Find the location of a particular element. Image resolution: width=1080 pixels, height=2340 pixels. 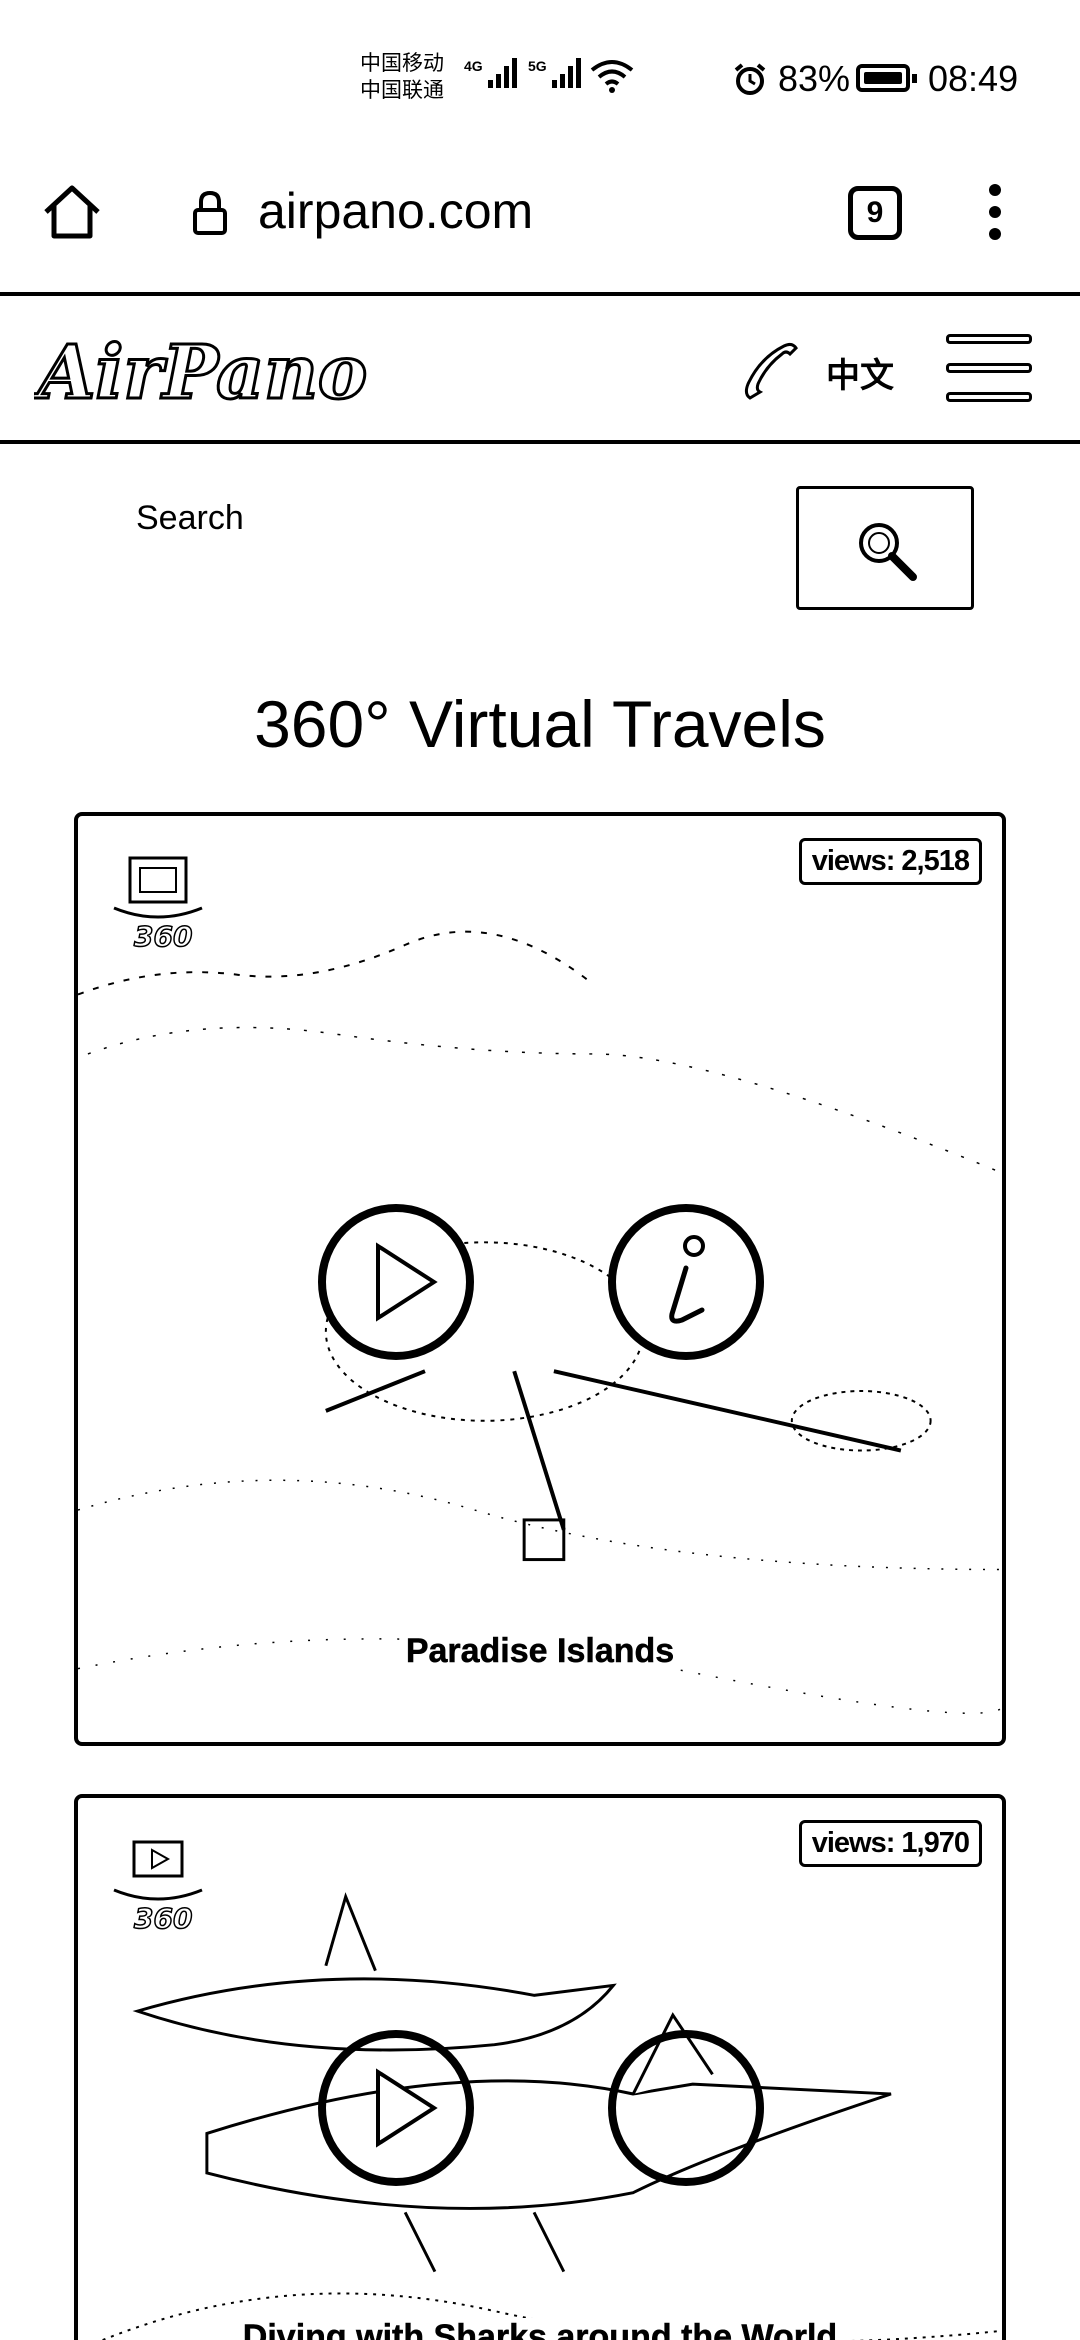

network-type-2: 5G is located at coordinates (537, 66).